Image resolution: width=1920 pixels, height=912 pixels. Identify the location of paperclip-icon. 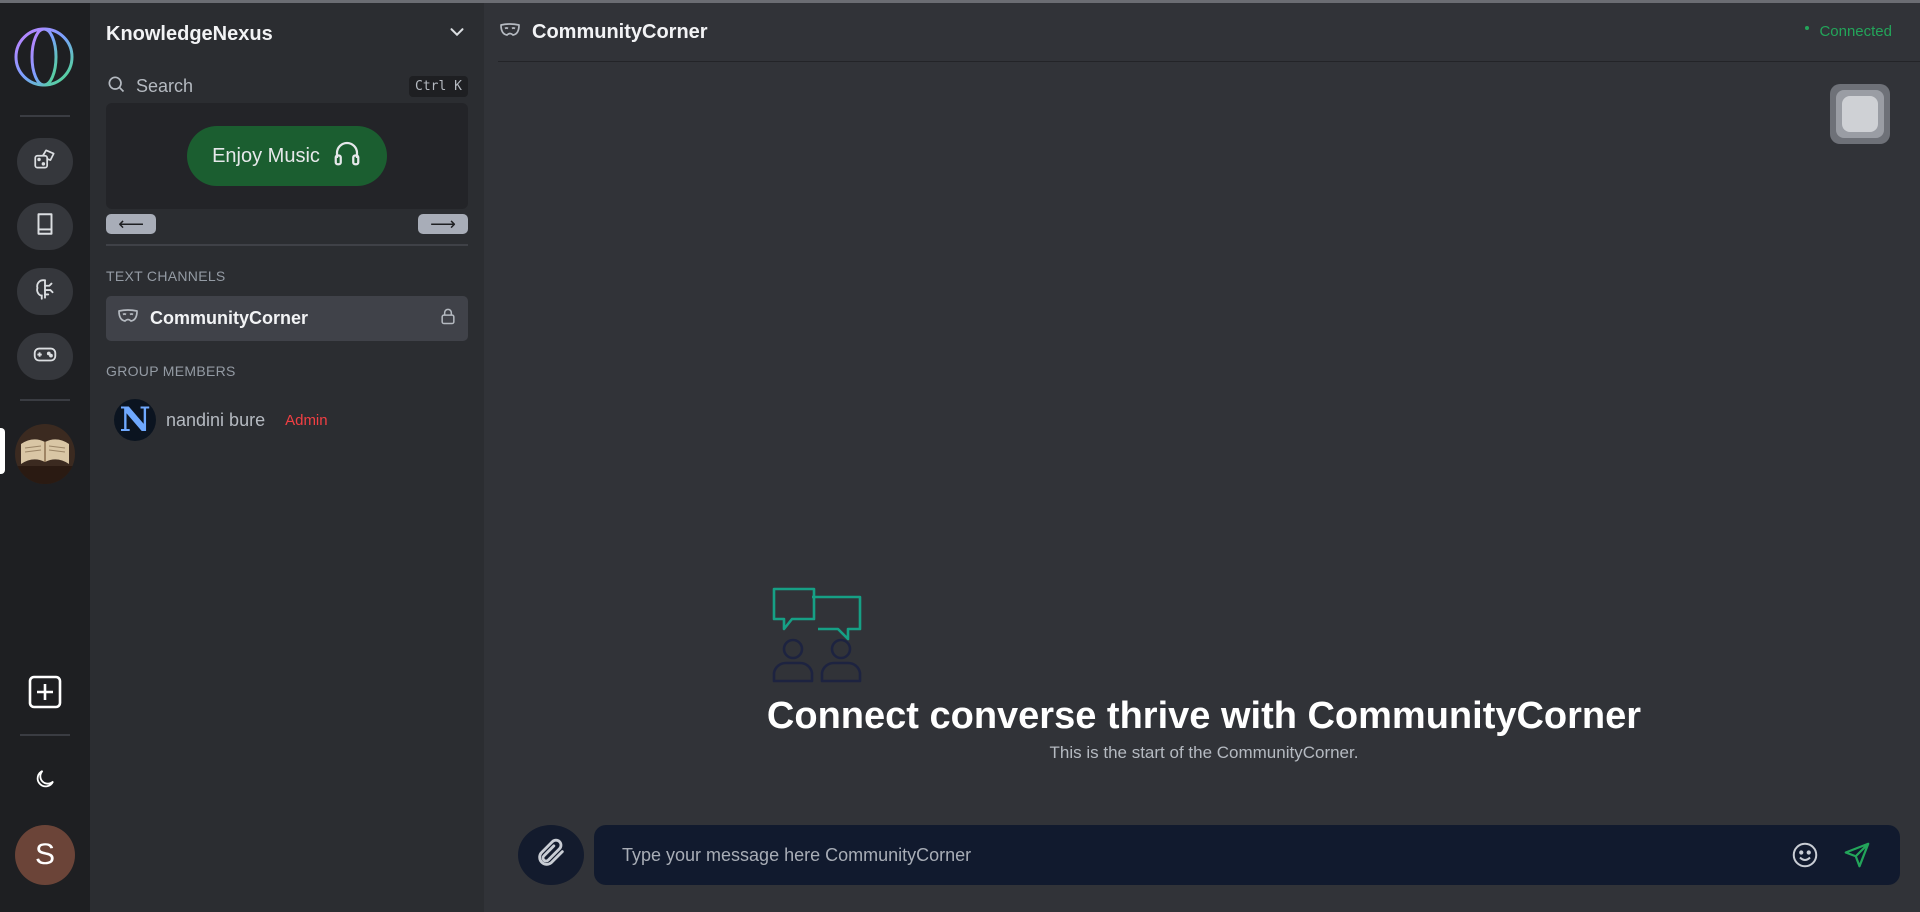
(551, 855).